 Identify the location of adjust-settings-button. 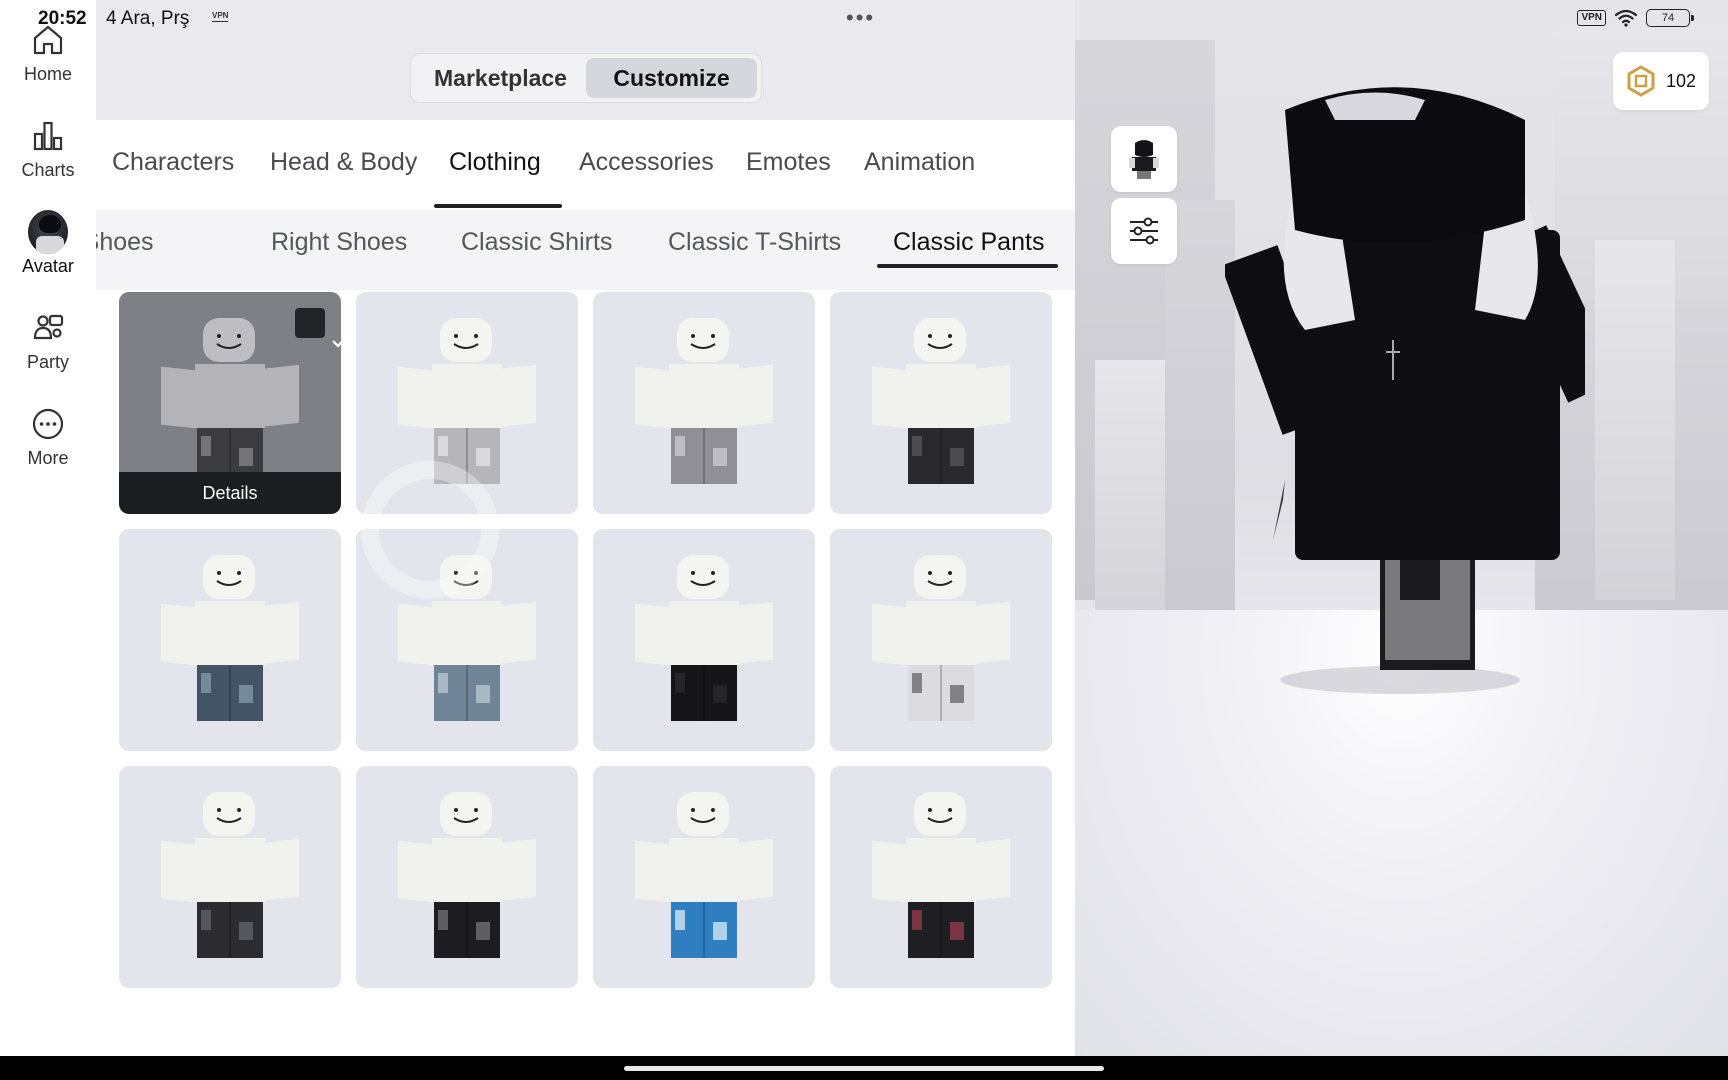
(1144, 231).